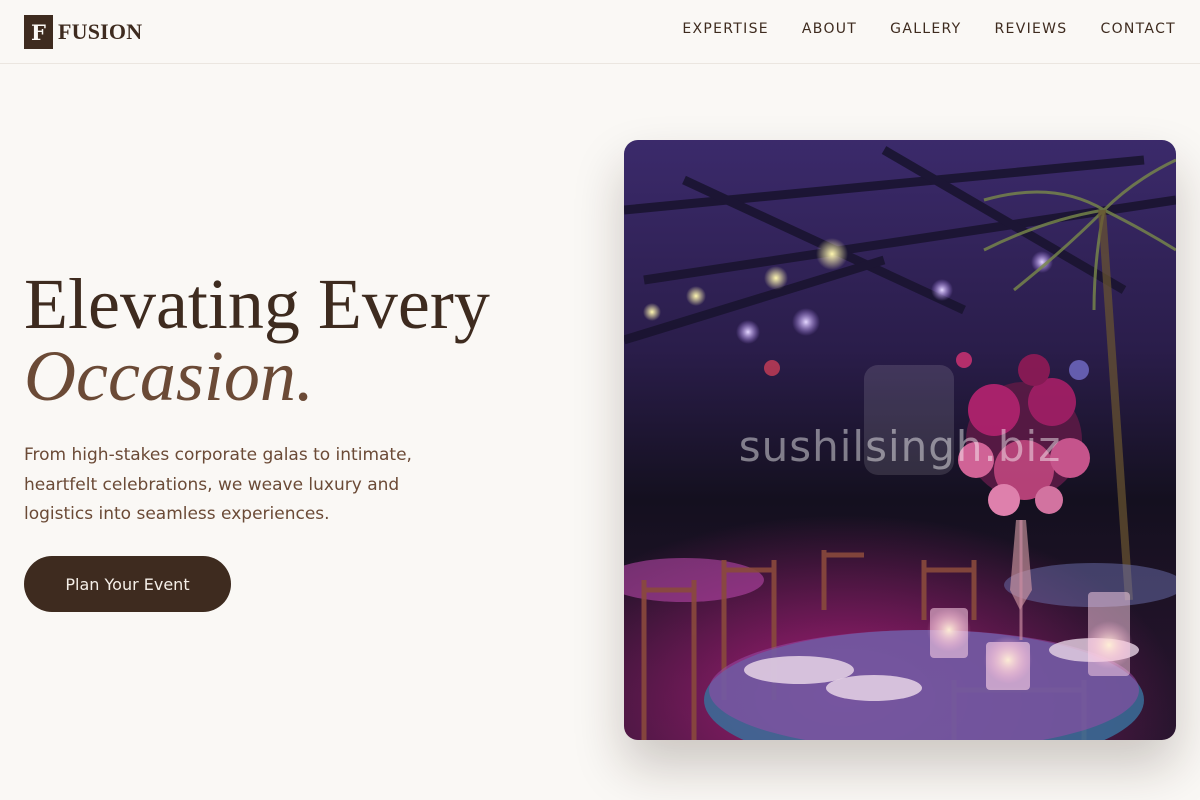 The height and width of the screenshot is (800, 1200). I want to click on hero-headline: Elevating Every Occasion., so click(304, 340).